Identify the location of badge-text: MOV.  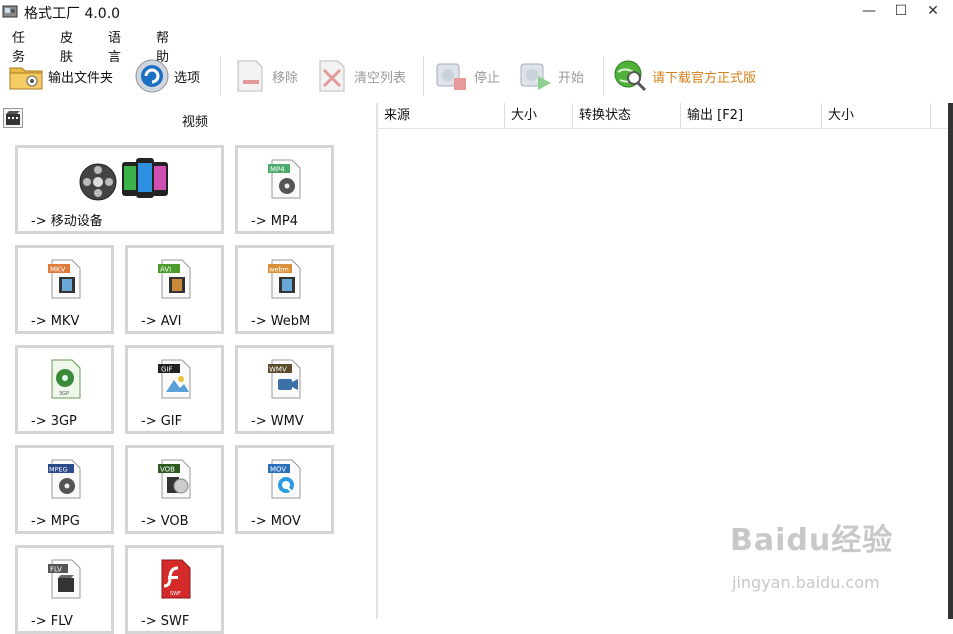
(278, 470).